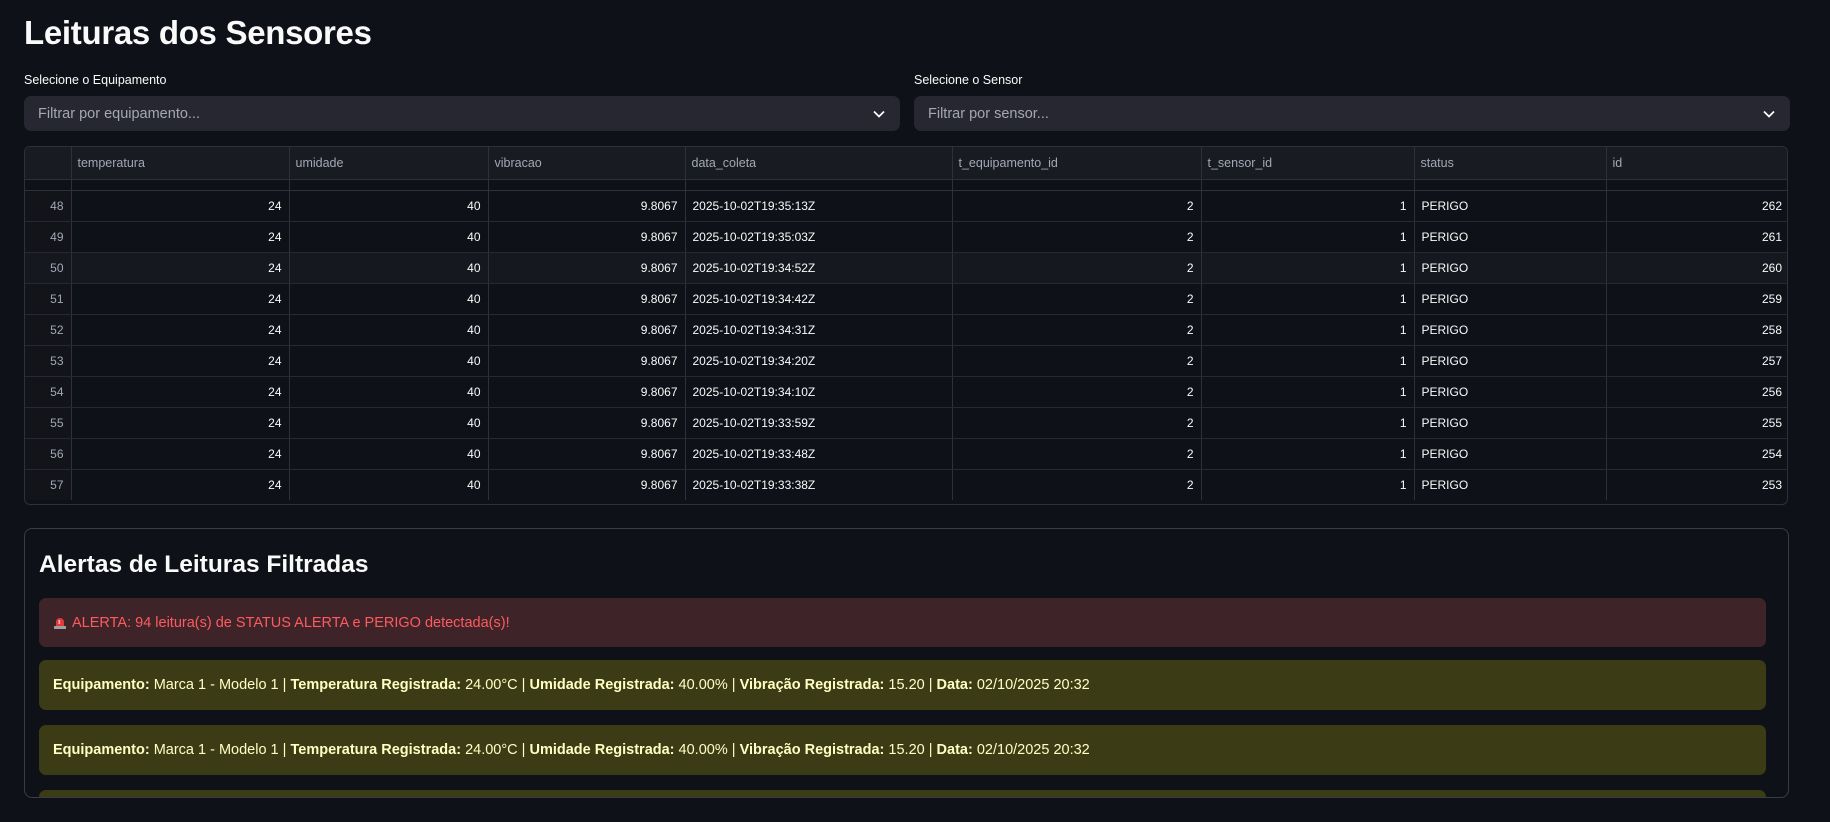 The image size is (1830, 822). Describe the element at coordinates (48, 206) in the screenshot. I see `cell-row-index: 48` at that location.